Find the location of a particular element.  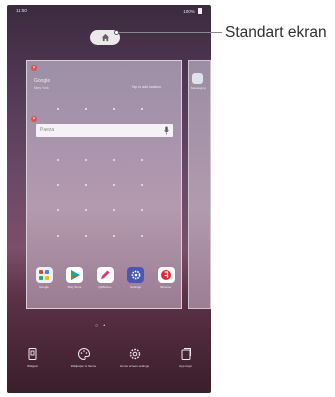

tool-label: Home screen settings is located at coordinates (134, 366).